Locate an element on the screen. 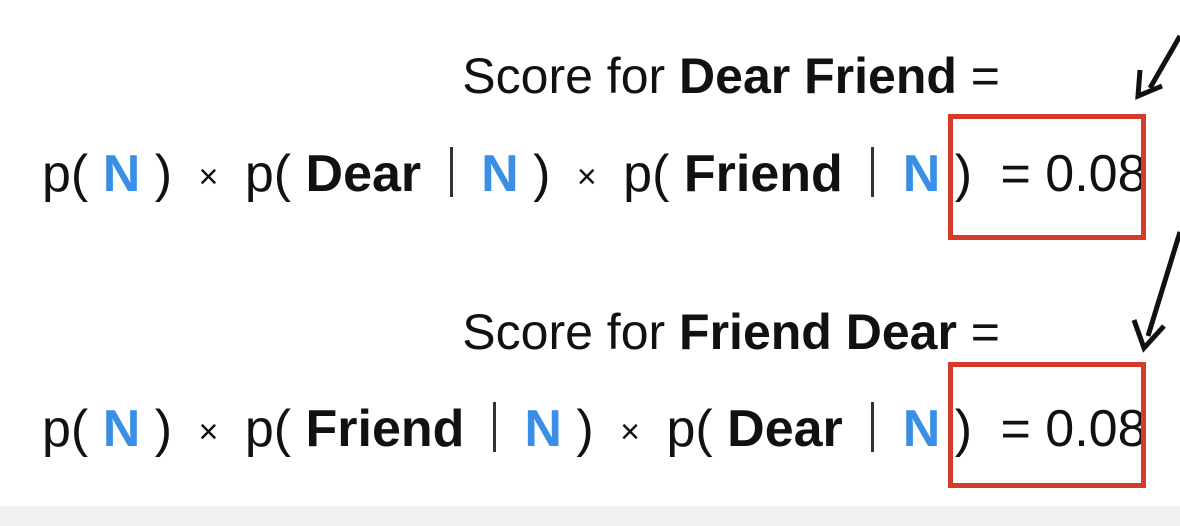 This screenshot has width=1180, height=526. title-phrase: Friend Dear is located at coordinates (818, 332).